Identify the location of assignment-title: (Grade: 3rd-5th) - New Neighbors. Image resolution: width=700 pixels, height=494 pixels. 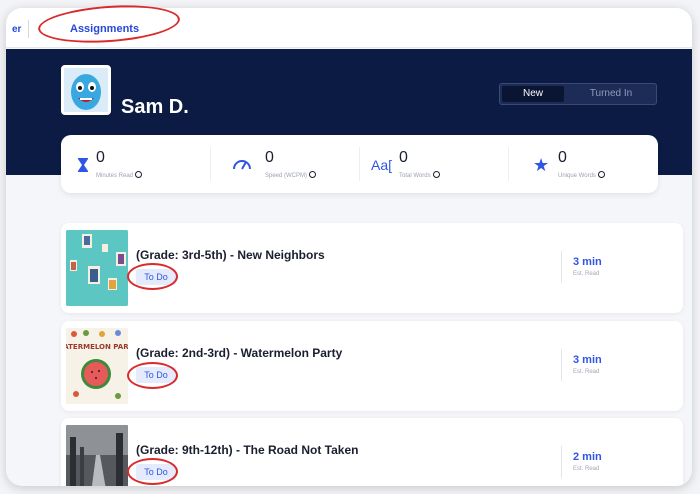
(230, 255).